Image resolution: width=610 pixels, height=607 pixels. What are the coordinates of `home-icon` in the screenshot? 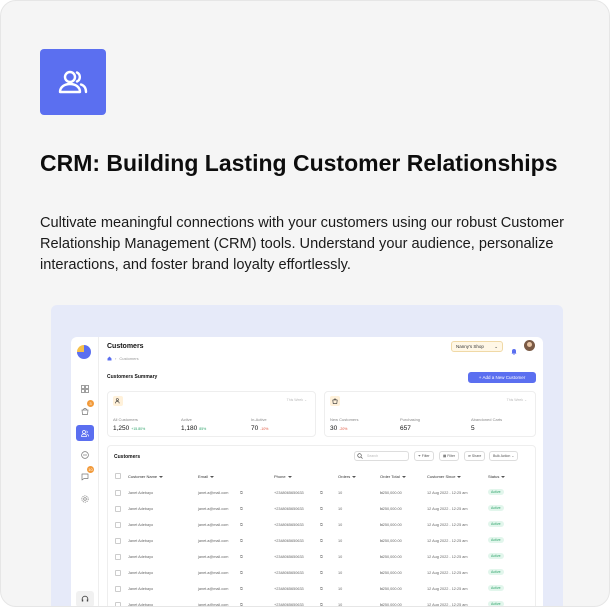 It's located at (109, 358).